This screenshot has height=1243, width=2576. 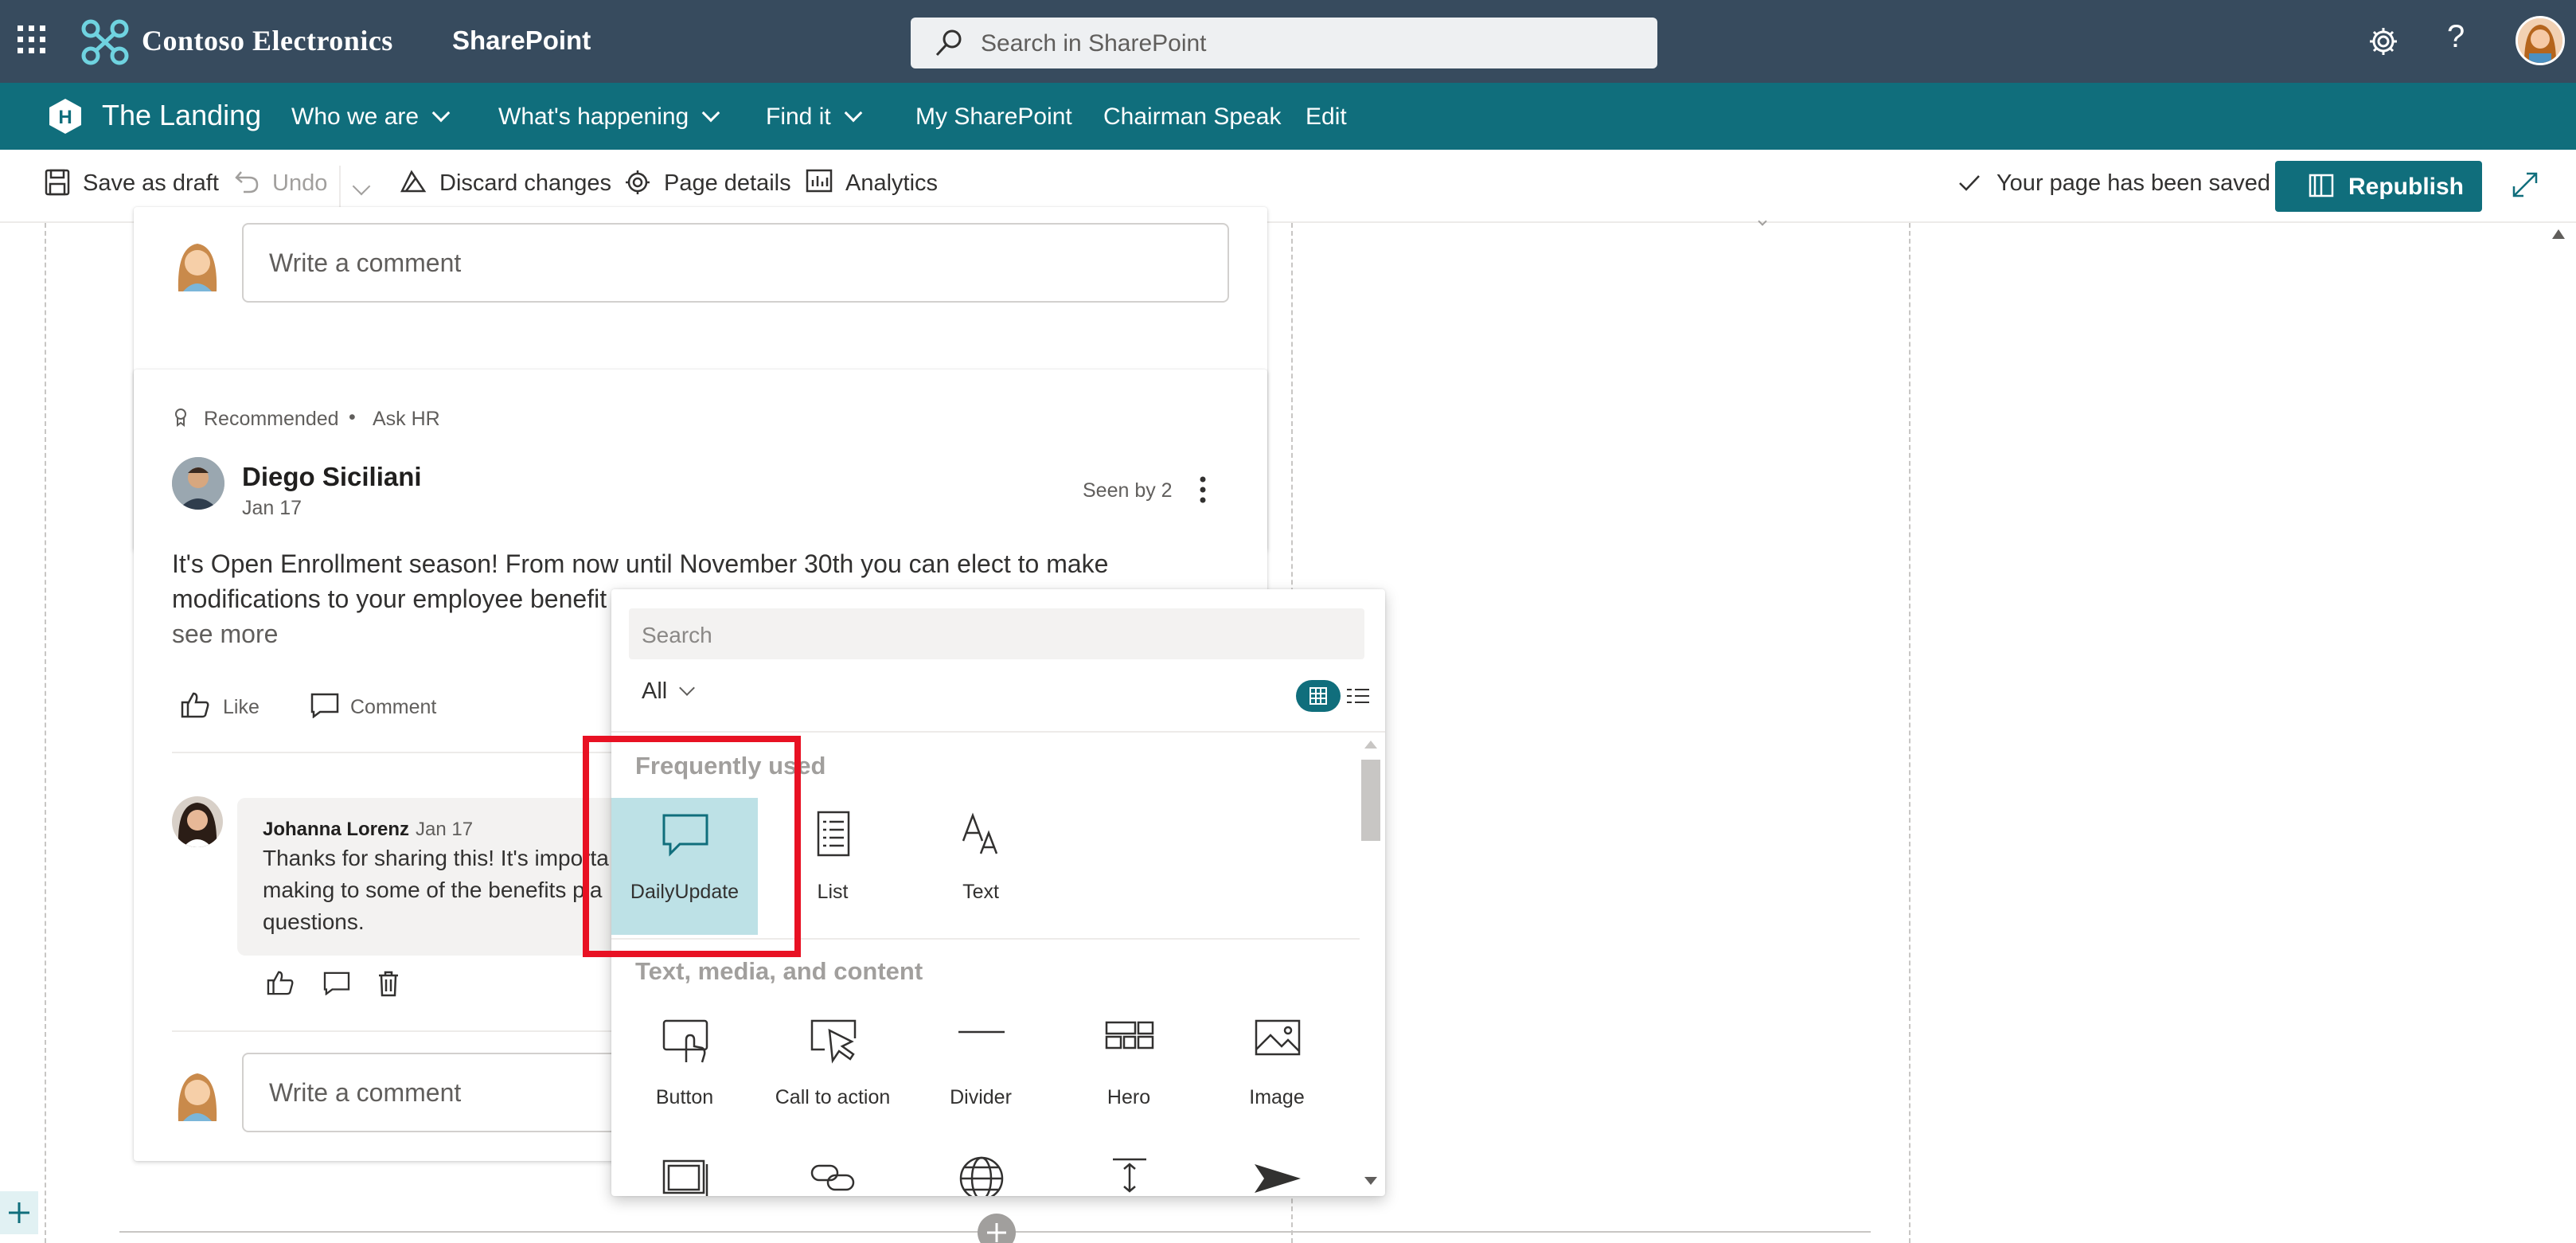 I want to click on tool-label: Image, so click(x=1277, y=1097).